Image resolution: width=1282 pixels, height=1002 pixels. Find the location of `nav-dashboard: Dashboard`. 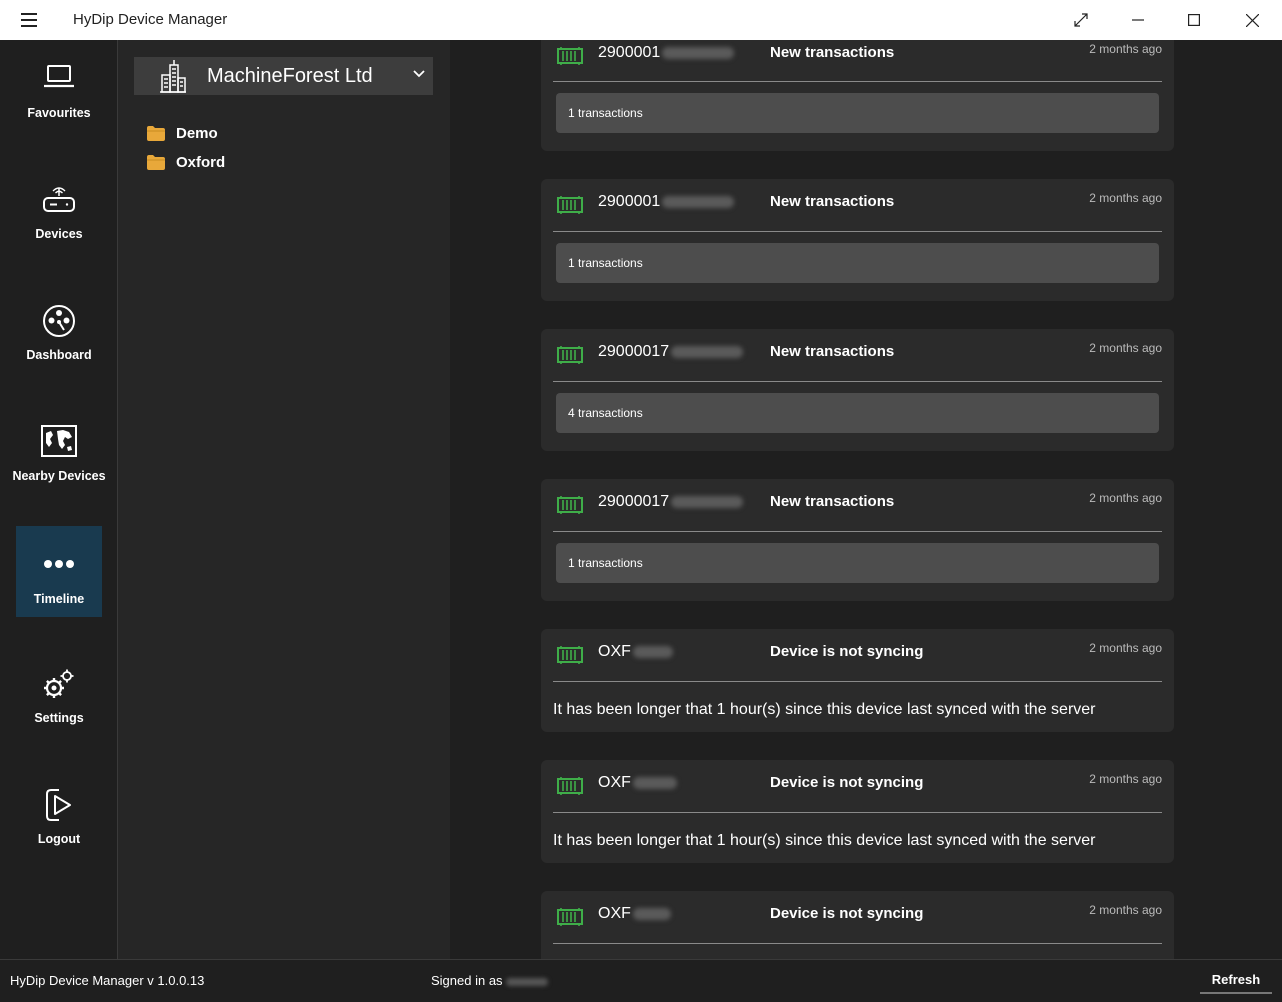

nav-dashboard: Dashboard is located at coordinates (59, 327).